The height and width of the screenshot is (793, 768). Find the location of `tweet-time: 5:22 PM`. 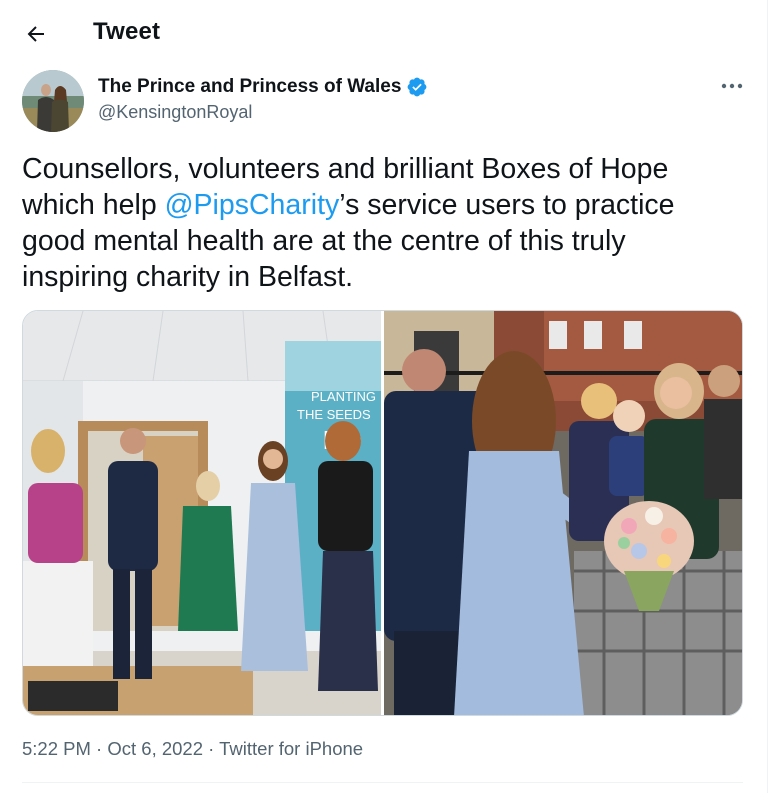

tweet-time: 5:22 PM is located at coordinates (56, 748).